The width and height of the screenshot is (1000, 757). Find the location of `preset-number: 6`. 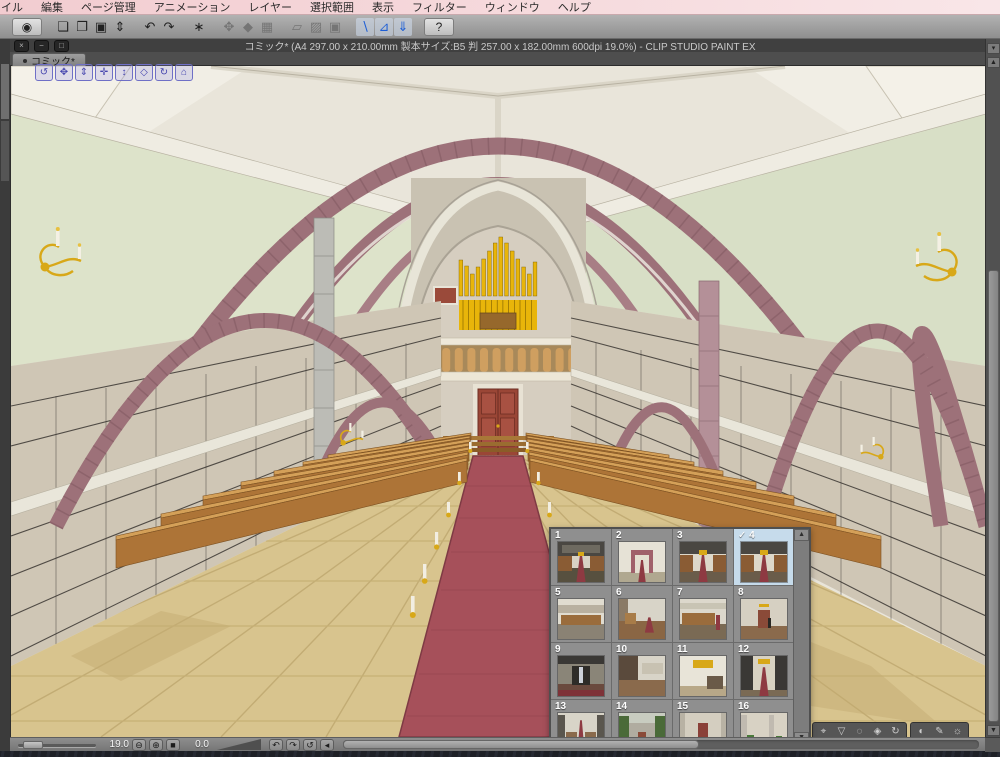

preset-number: 6 is located at coordinates (619, 592).